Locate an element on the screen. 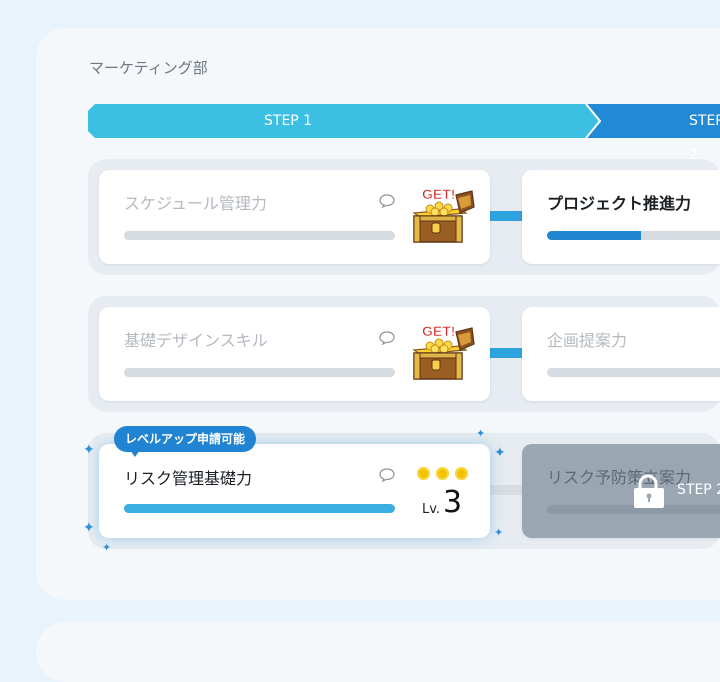 Image resolution: width=720 pixels, height=682 pixels. level-value: 3 is located at coordinates (453, 502).